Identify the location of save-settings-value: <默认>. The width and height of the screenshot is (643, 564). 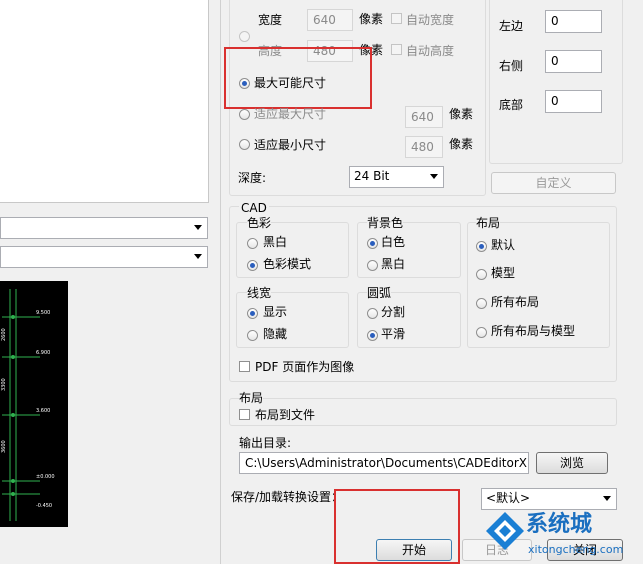
(508, 498).